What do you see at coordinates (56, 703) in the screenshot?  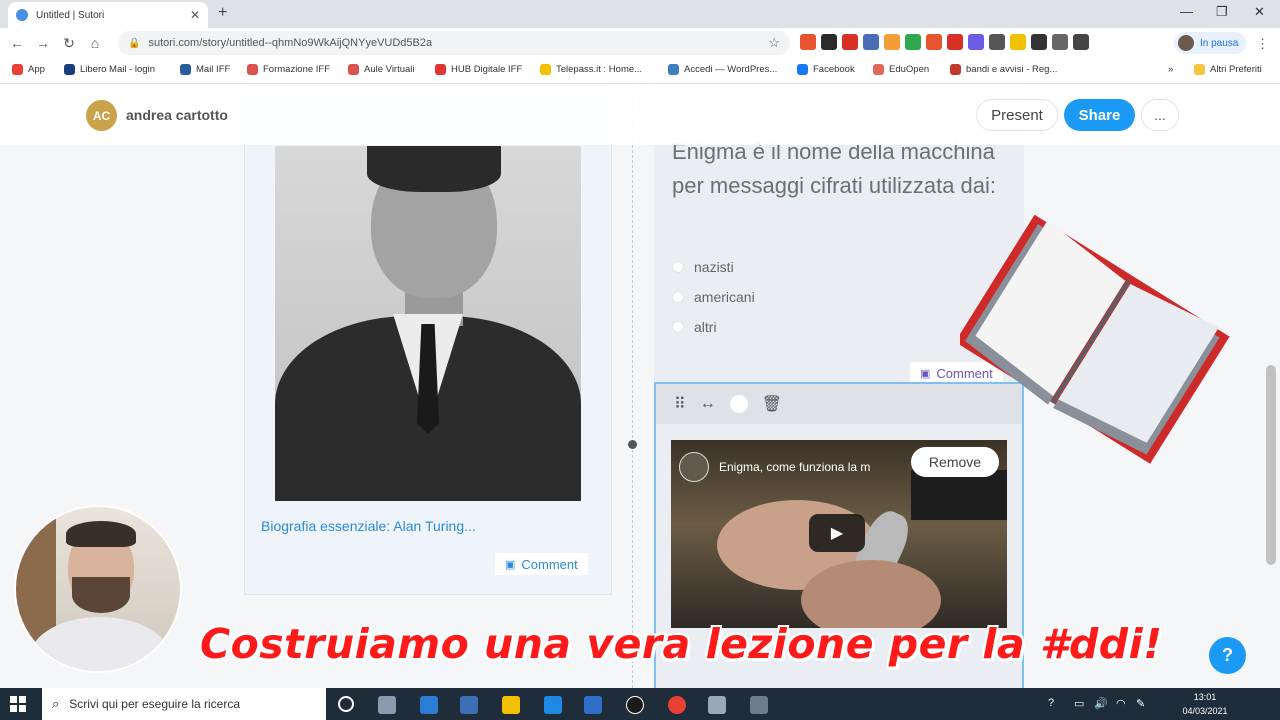 I see `search-icon: ⌕` at bounding box center [56, 703].